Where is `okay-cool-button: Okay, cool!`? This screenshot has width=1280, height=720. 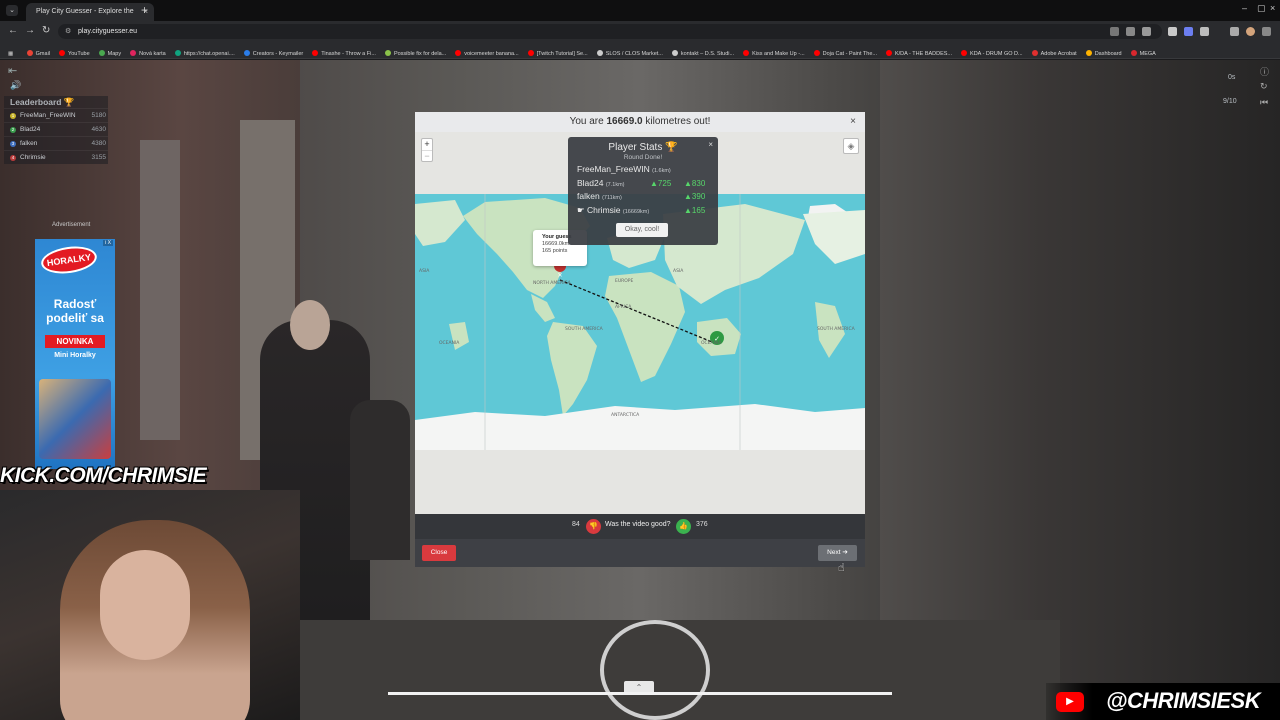
okay-cool-button: Okay, cool! is located at coordinates (642, 230).